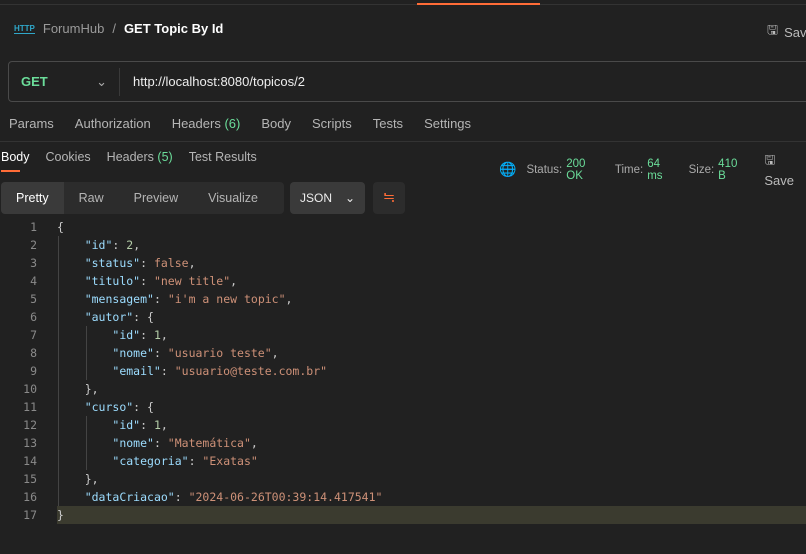 The width and height of the screenshot is (806, 554). I want to click on response-tab-cookies: Cookies, so click(68, 157).